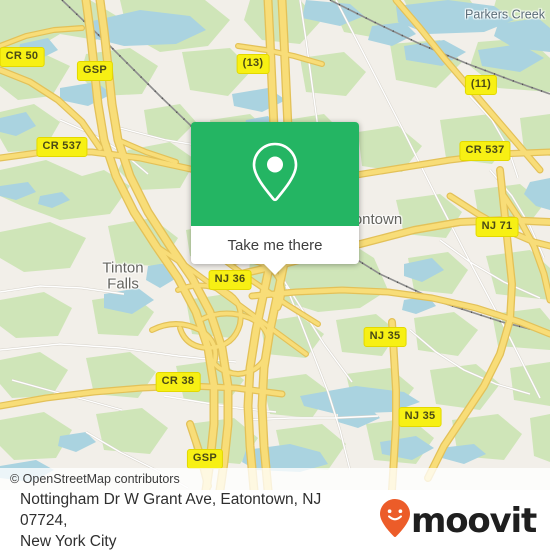 The image size is (550, 550). What do you see at coordinates (473, 520) in the screenshot?
I see `moovit-wordmark: moovit` at bounding box center [473, 520].